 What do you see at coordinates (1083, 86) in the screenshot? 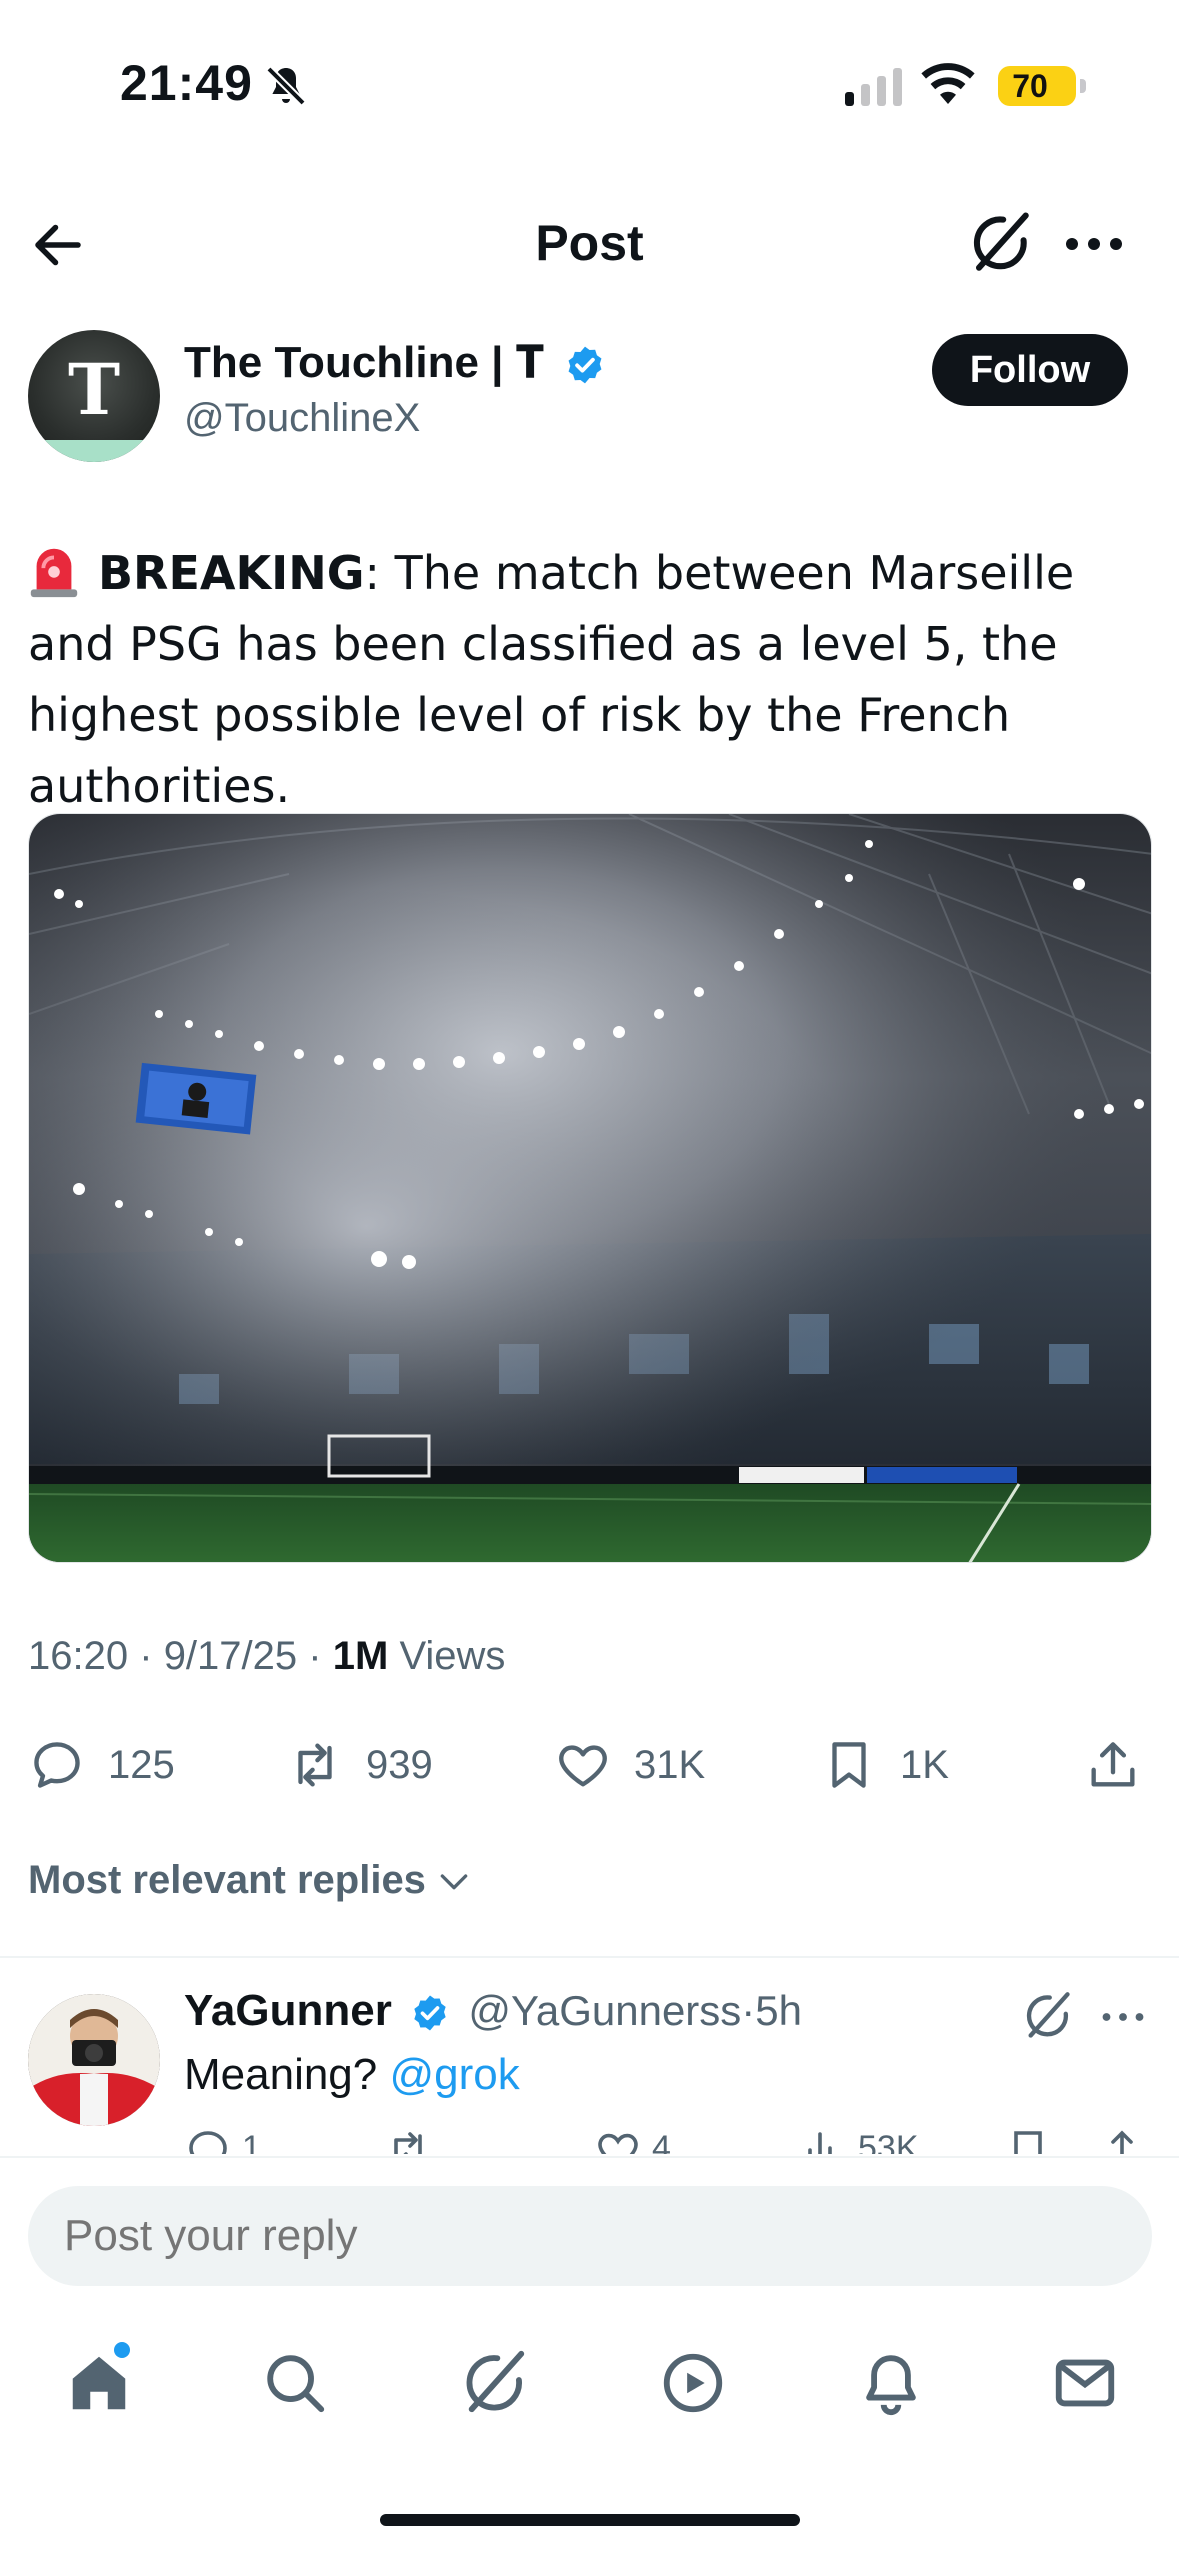
I see `battery-cap` at bounding box center [1083, 86].